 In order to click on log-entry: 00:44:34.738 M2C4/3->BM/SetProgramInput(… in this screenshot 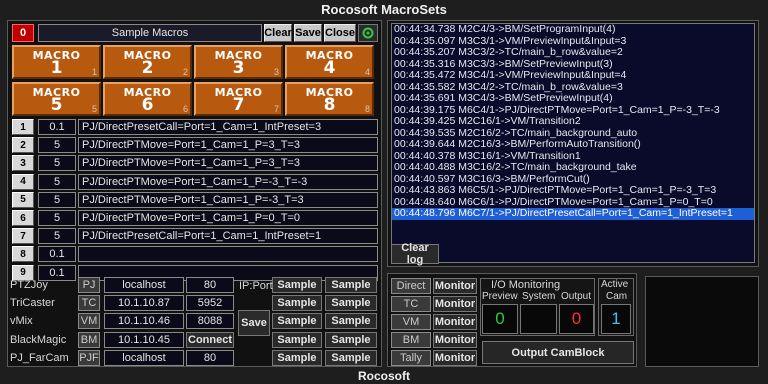, I will do `click(573, 30)`.